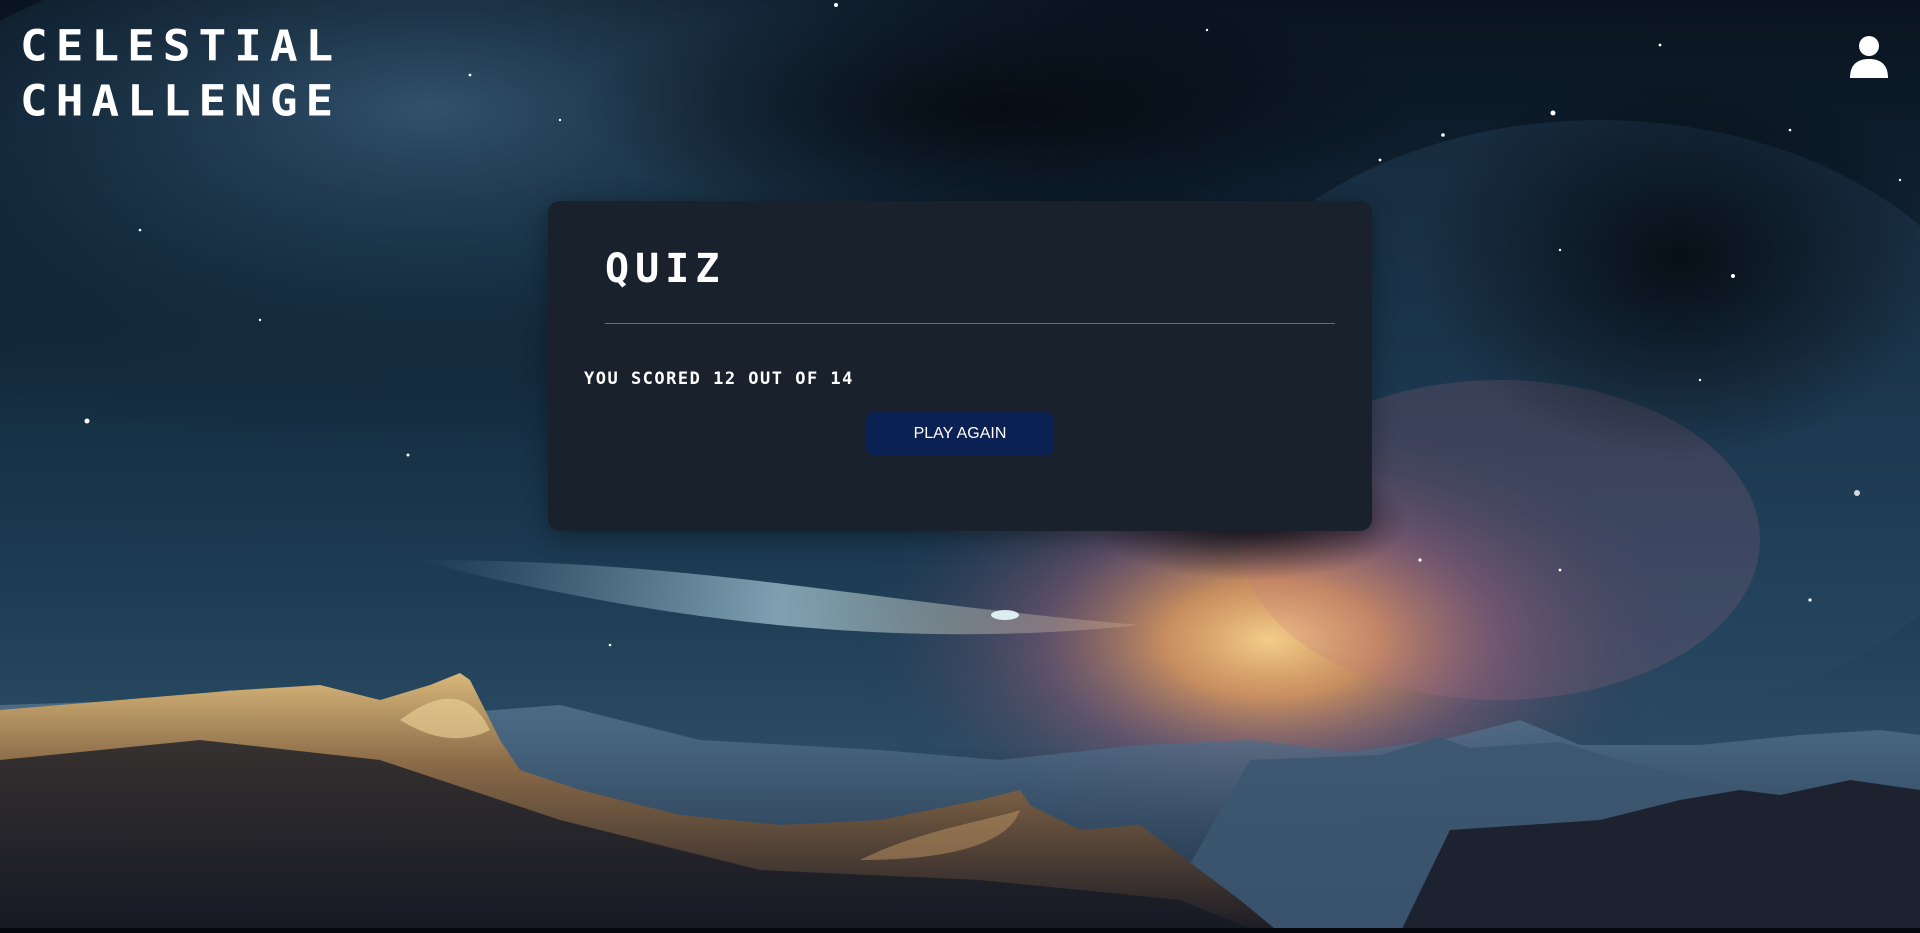  What do you see at coordinates (970, 323) in the screenshot?
I see `quiz-divider` at bounding box center [970, 323].